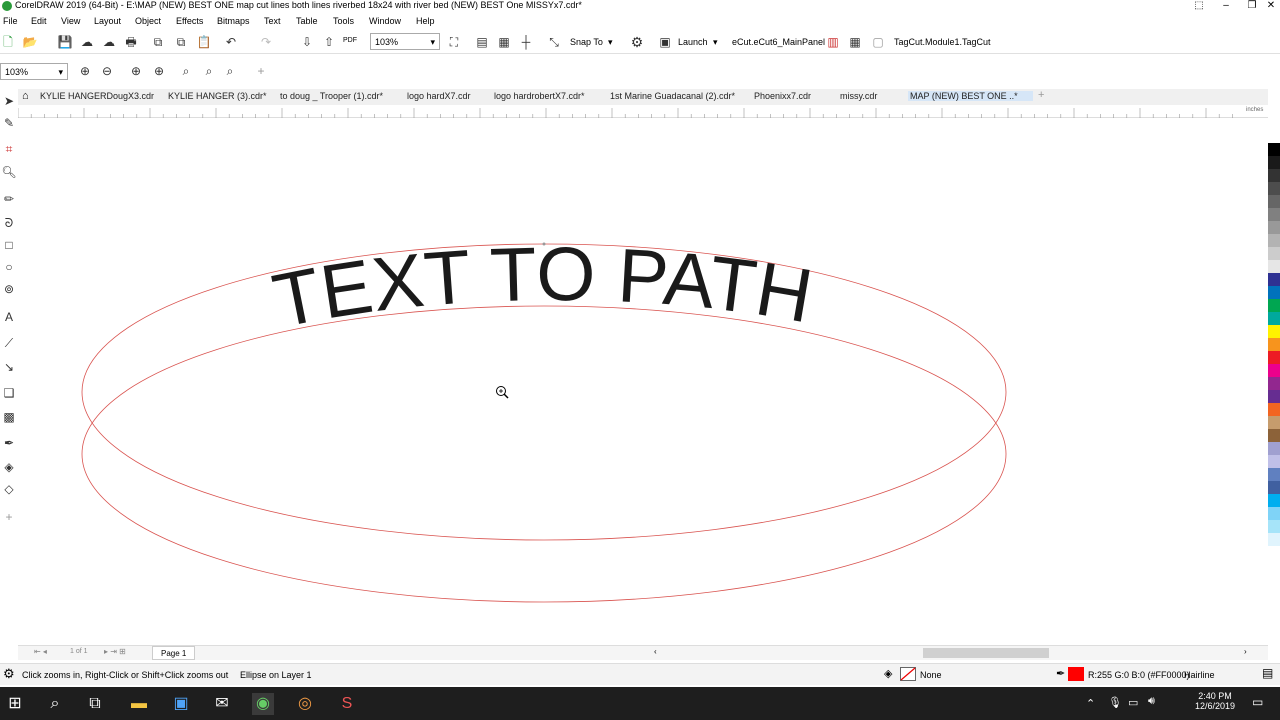 This screenshot has height=720, width=1280. What do you see at coordinates (95, 704) in the screenshot?
I see `task-view-icon: ⧉` at bounding box center [95, 704].